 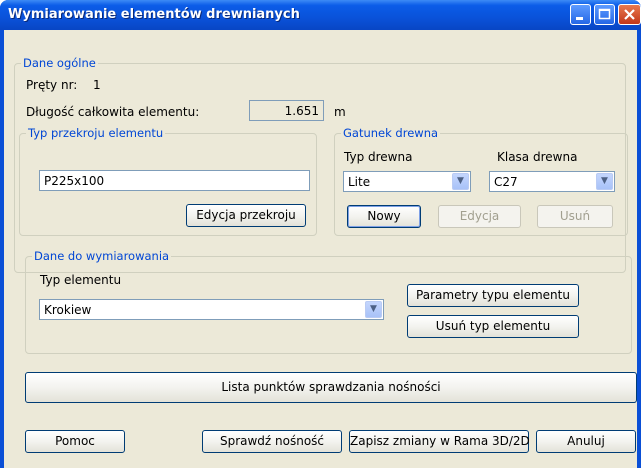 I want to click on minimize-button, so click(x=580, y=14).